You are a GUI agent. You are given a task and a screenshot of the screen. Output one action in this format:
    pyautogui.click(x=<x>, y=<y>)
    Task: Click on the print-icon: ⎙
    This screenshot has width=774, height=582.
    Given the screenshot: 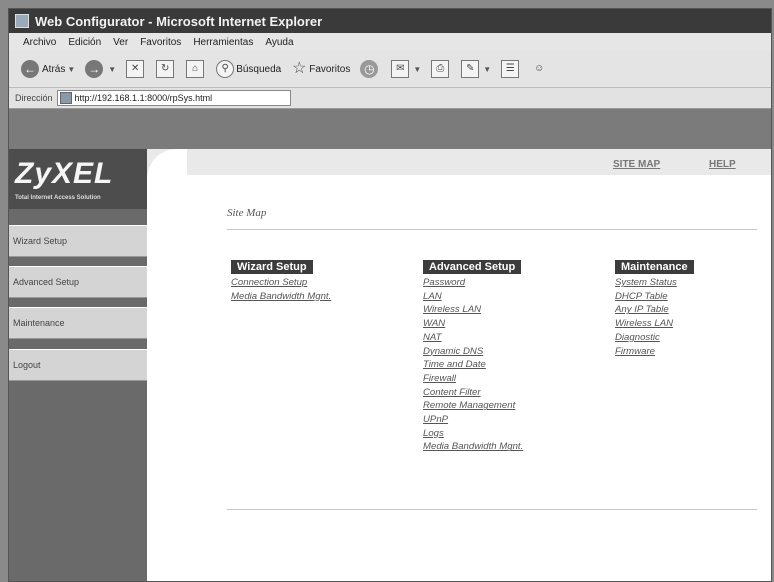 What is the action you would take?
    pyautogui.click(x=440, y=69)
    